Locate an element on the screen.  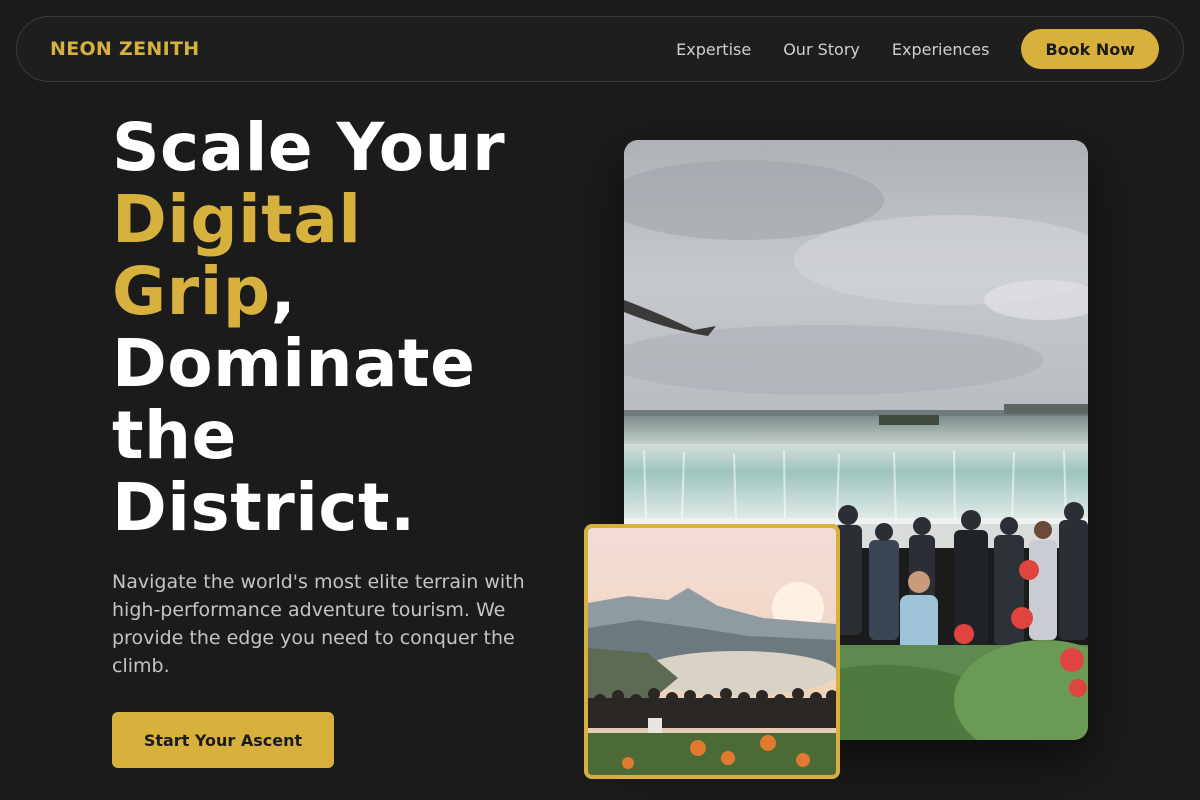
brand-logo: NEON ZENITH is located at coordinates (124, 49).